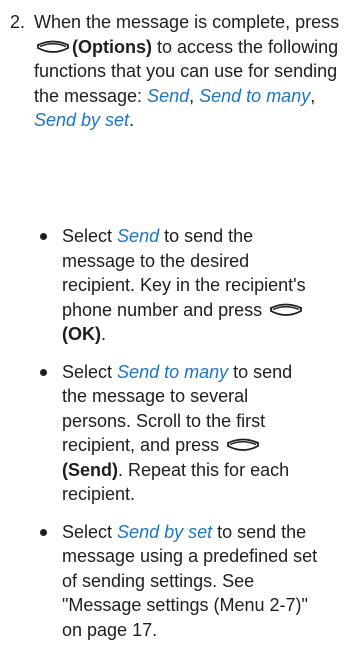 This screenshot has width=346, height=655. I want to click on step-end: ., so click(132, 120).